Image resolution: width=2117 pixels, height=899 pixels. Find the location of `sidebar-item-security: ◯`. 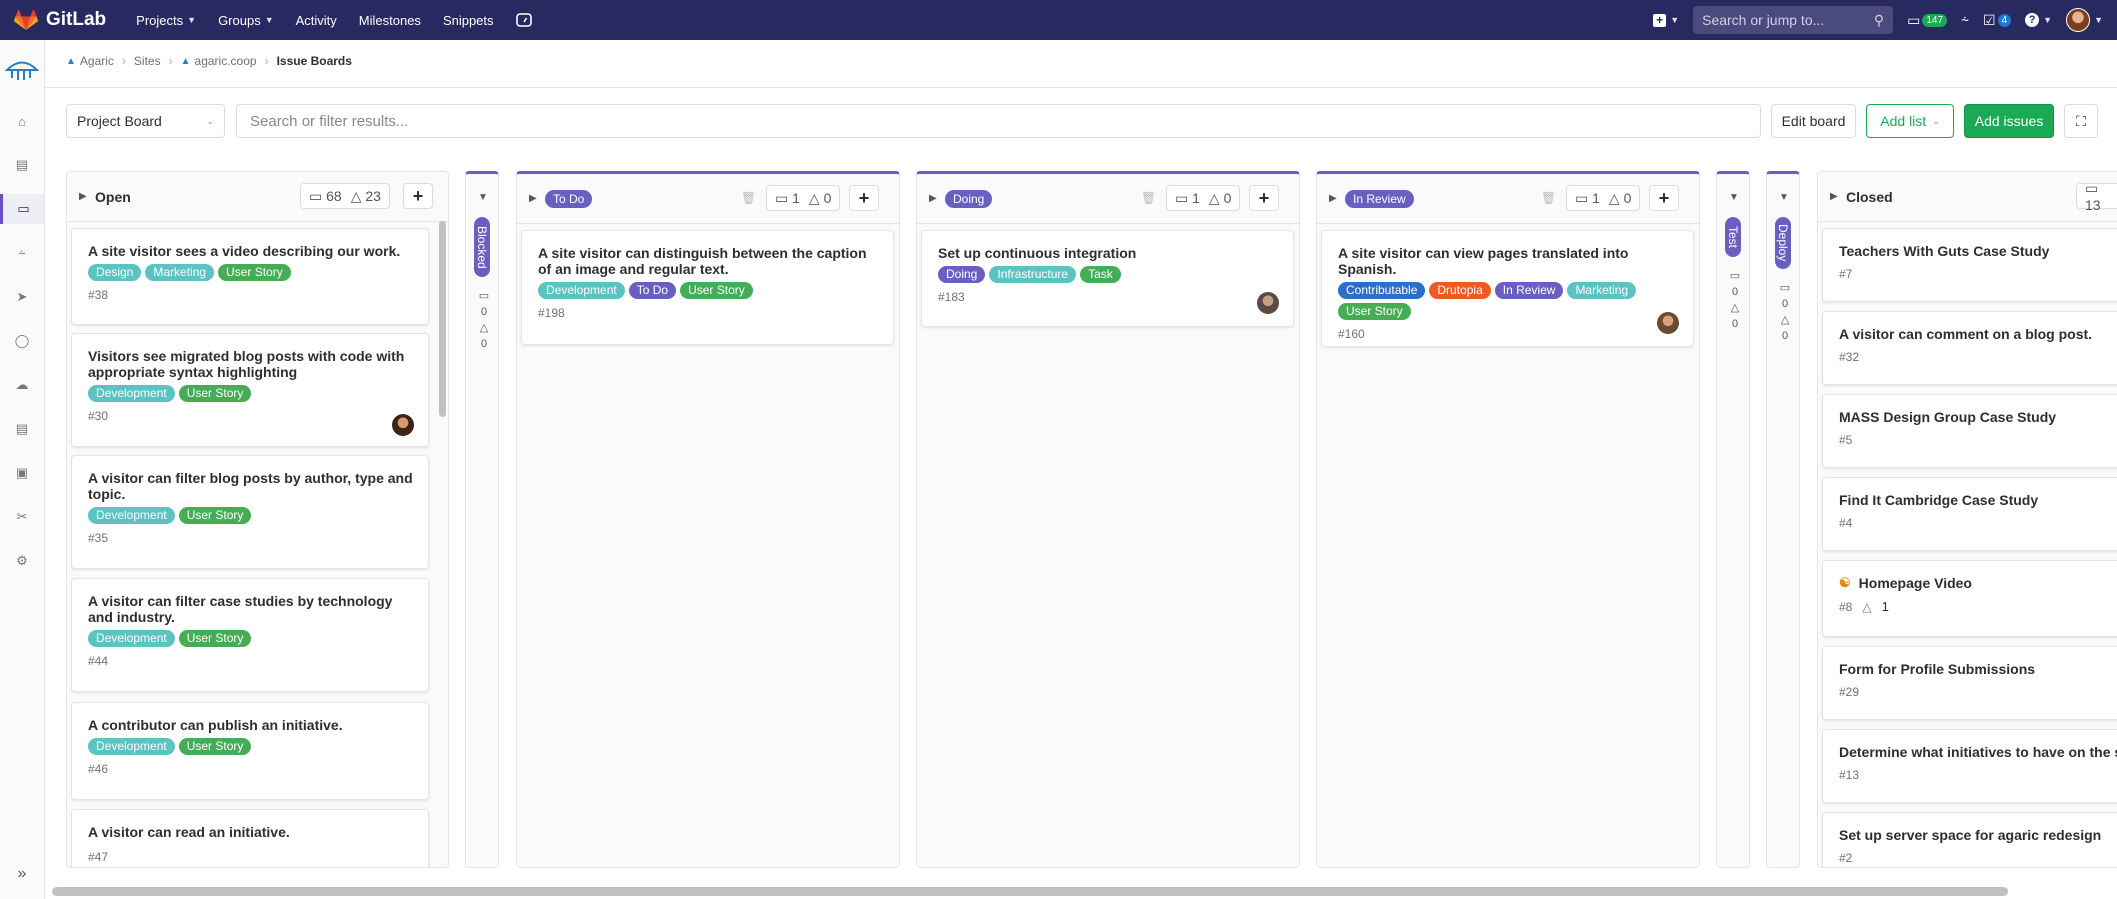

sidebar-item-security: ◯ is located at coordinates (22, 341).